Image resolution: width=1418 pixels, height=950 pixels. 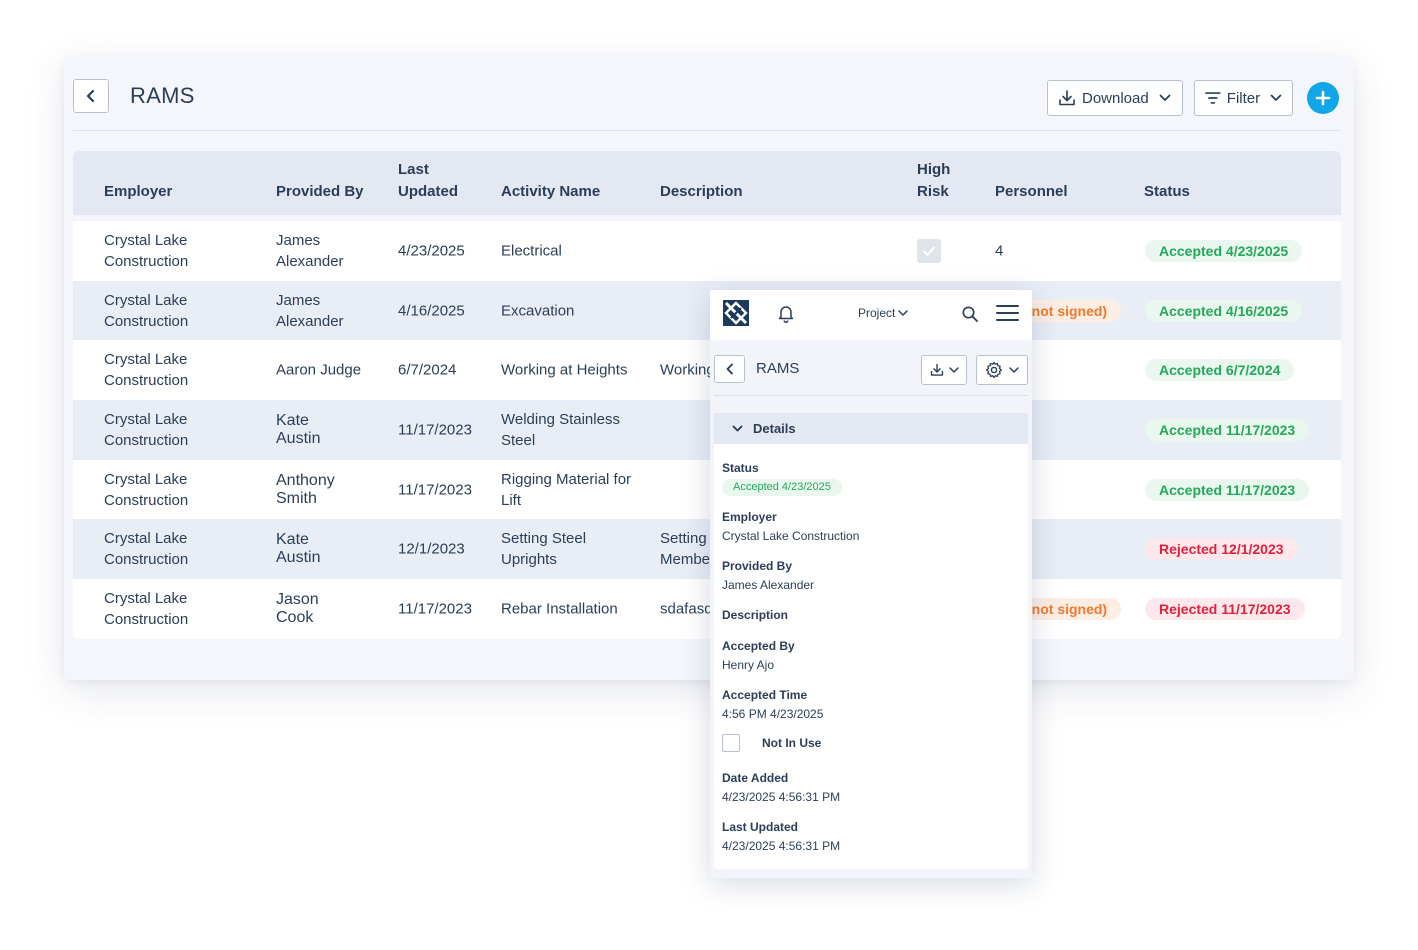 What do you see at coordinates (755, 615) in the screenshot?
I see `field-label: Description` at bounding box center [755, 615].